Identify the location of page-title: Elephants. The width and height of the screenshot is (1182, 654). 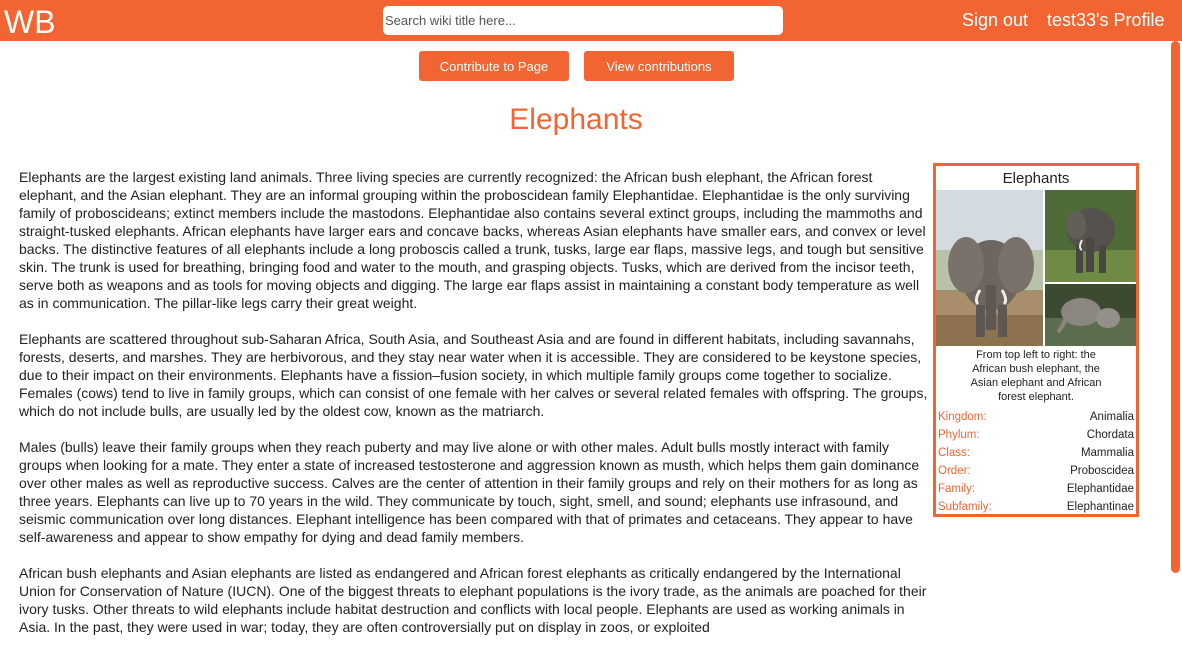
(576, 119).